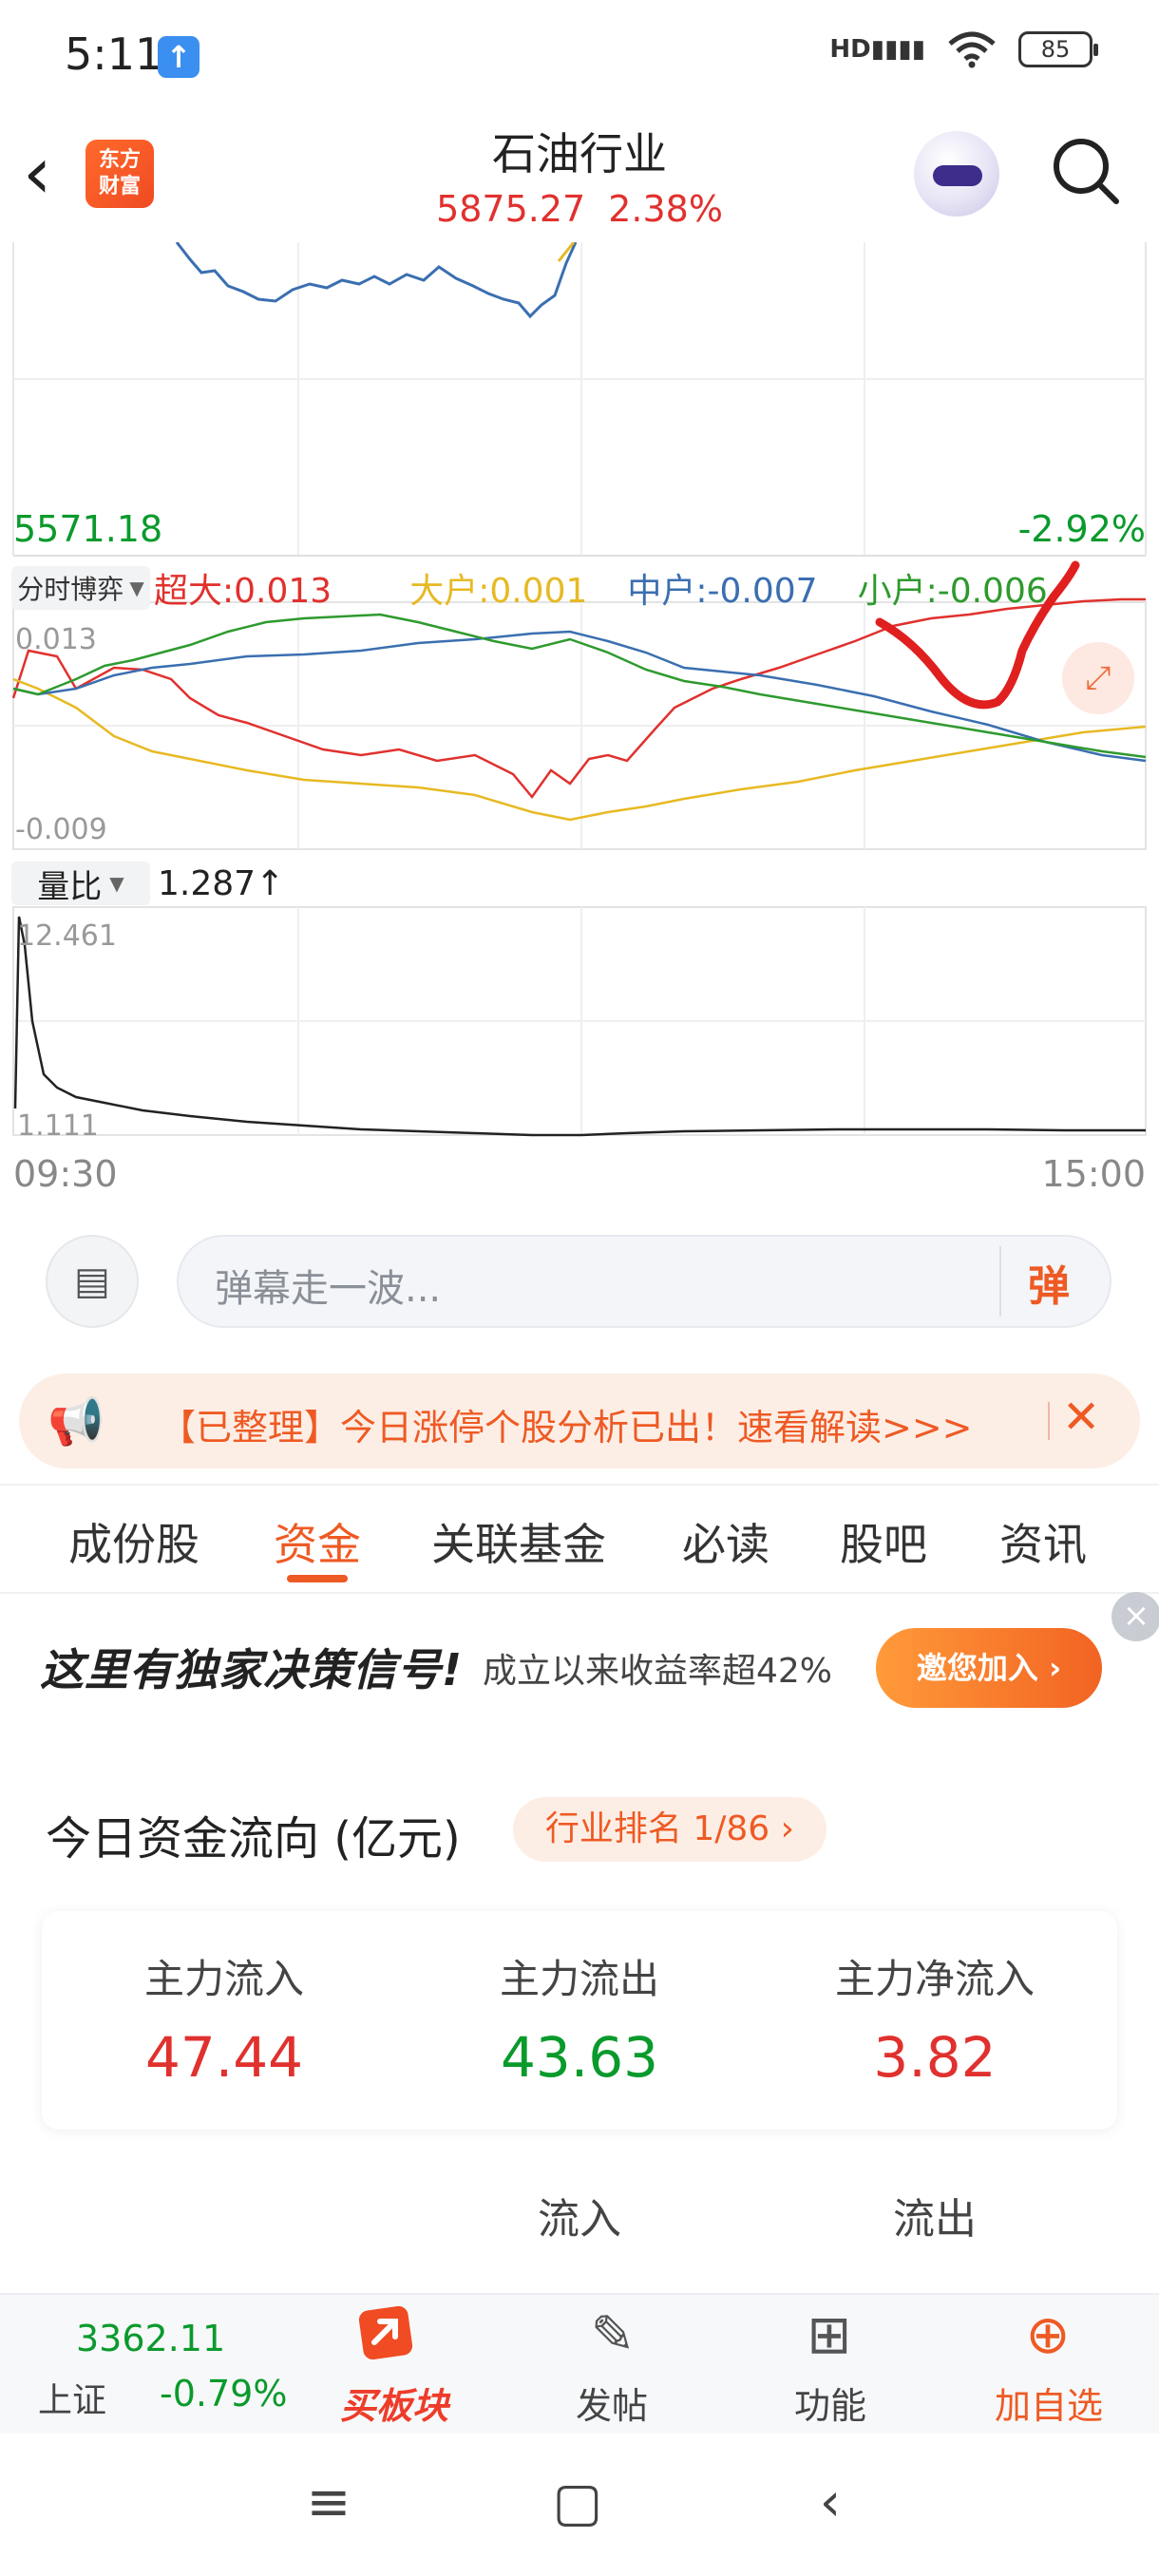 The height and width of the screenshot is (2576, 1159). Describe the element at coordinates (579, 2020) in the screenshot. I see `capital-flow-card` at that location.